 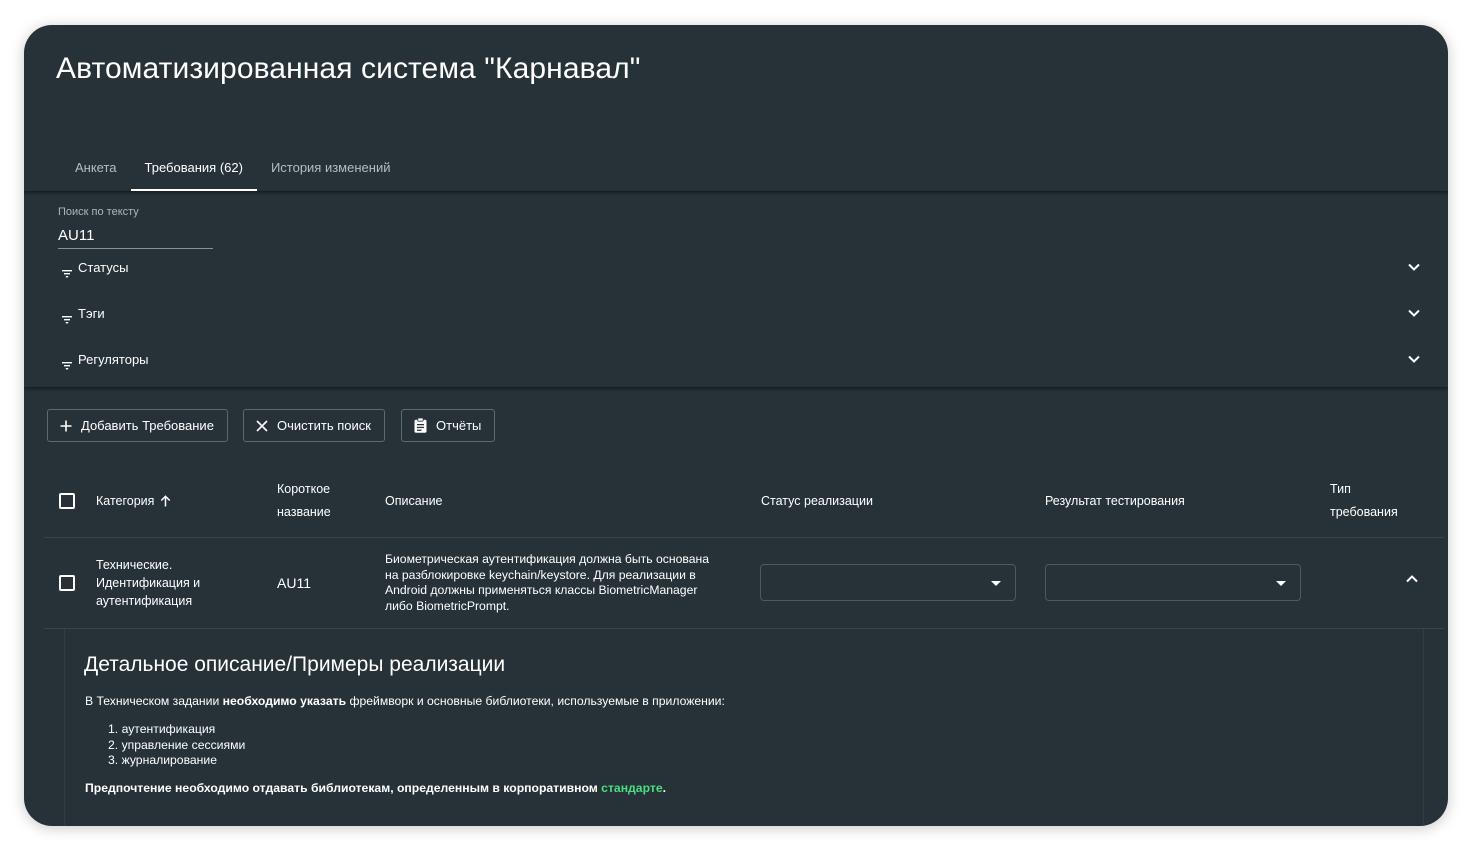 I want to click on filter-tags: Тэги, so click(x=736, y=318).